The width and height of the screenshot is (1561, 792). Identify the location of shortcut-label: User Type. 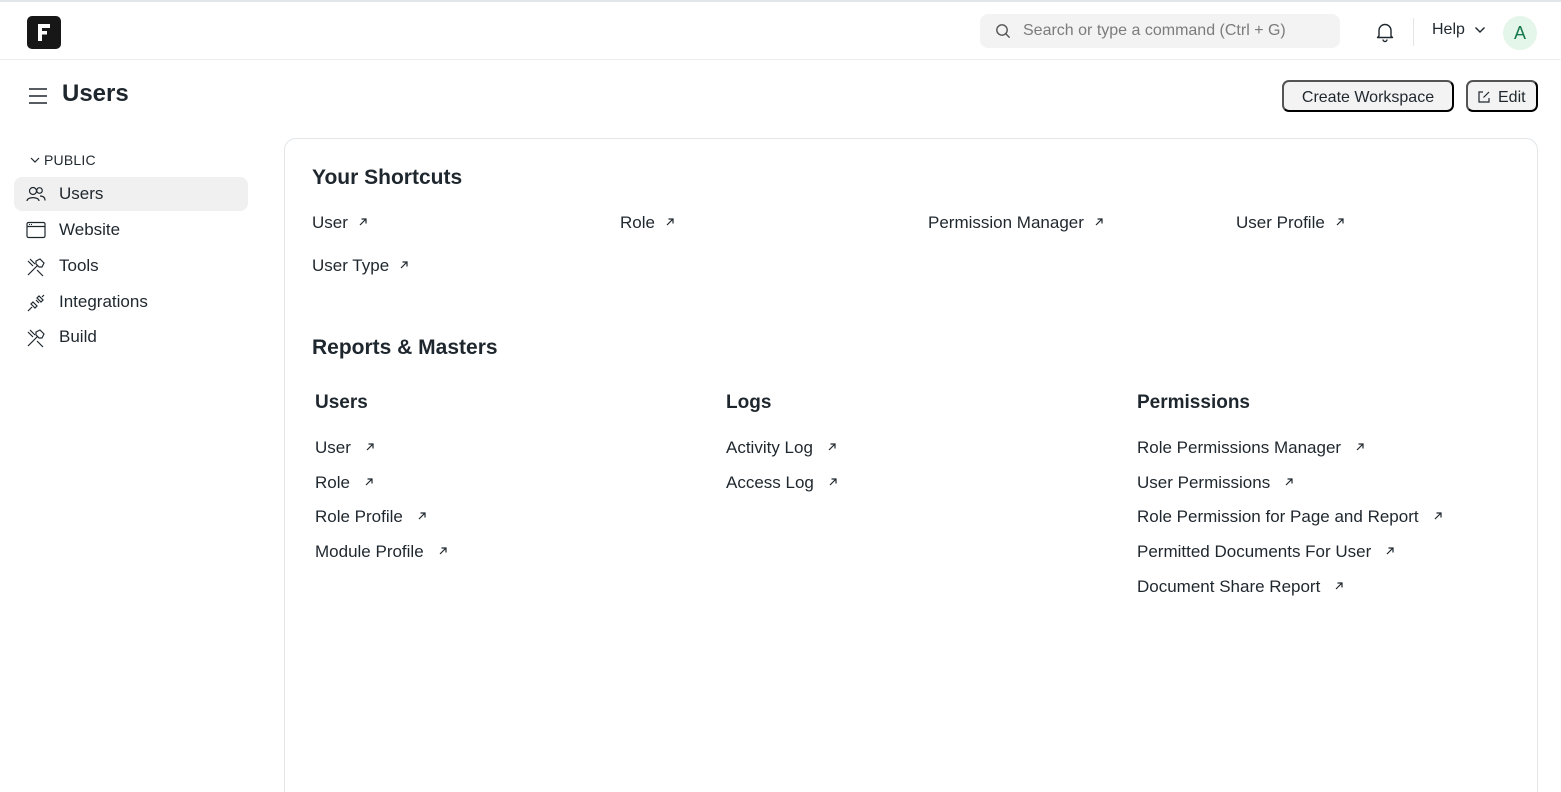
(351, 265).